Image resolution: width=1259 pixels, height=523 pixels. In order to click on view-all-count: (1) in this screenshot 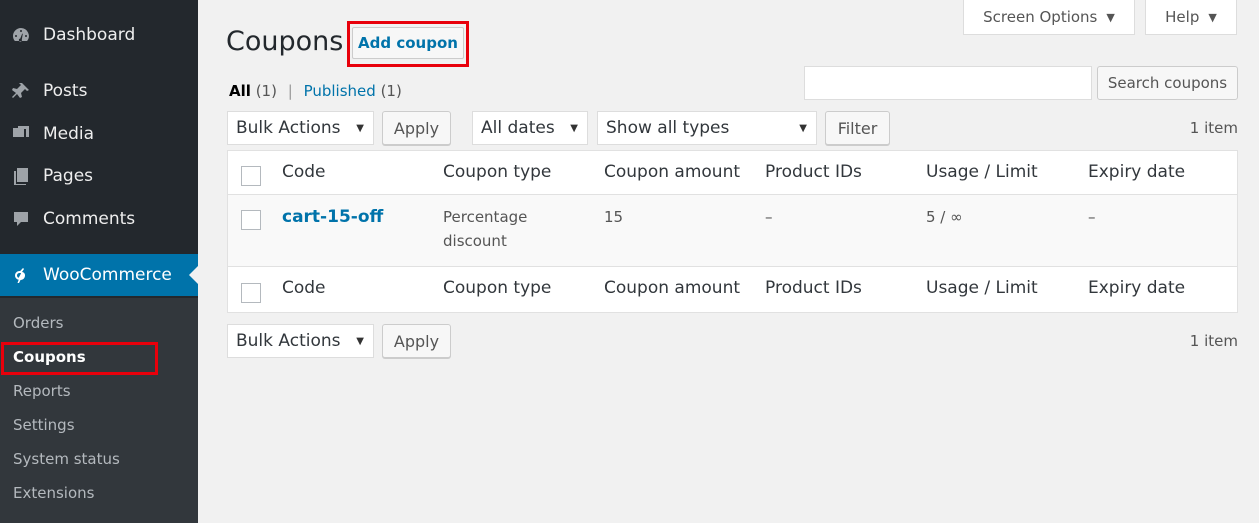, I will do `click(266, 91)`.